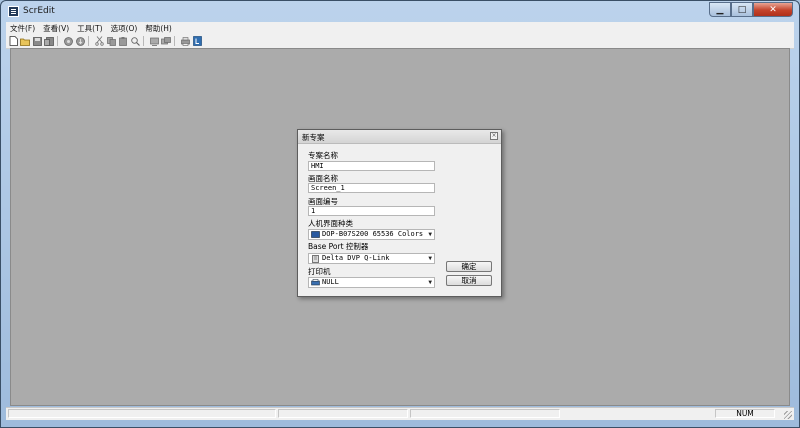  Describe the element at coordinates (494, 136) in the screenshot. I see `dialog-close-button: ×` at that location.